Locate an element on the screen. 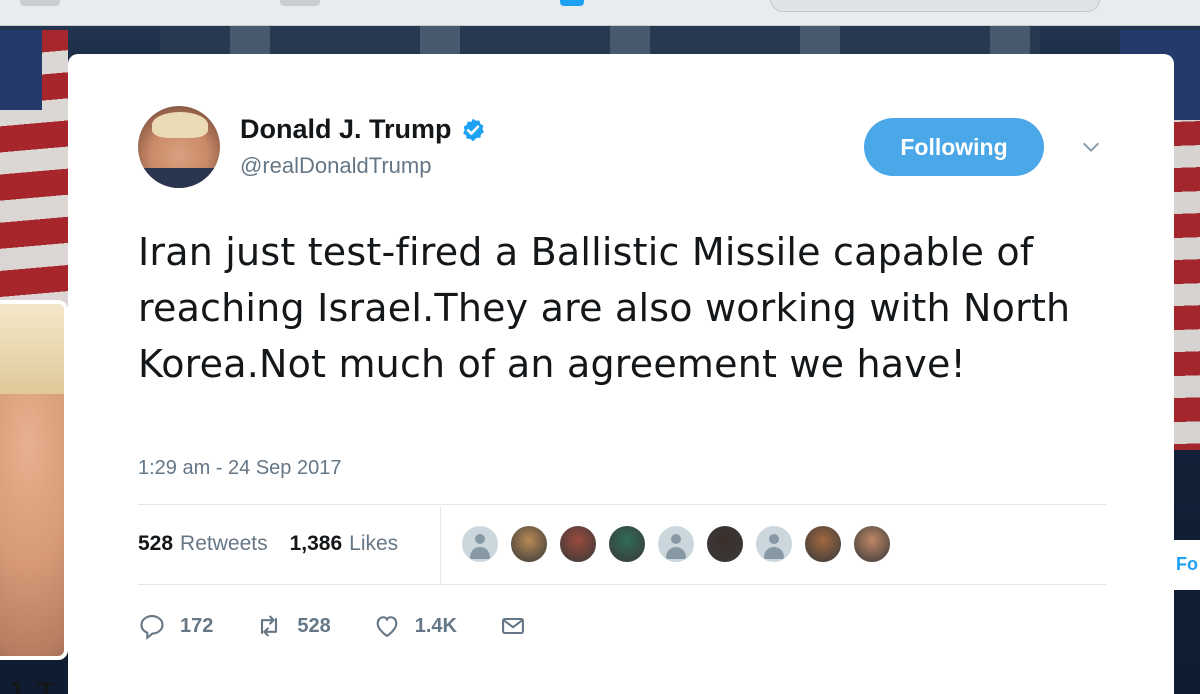 Image resolution: width=1200 pixels, height=694 pixels. side-follow-label: Fo is located at coordinates (1187, 564).